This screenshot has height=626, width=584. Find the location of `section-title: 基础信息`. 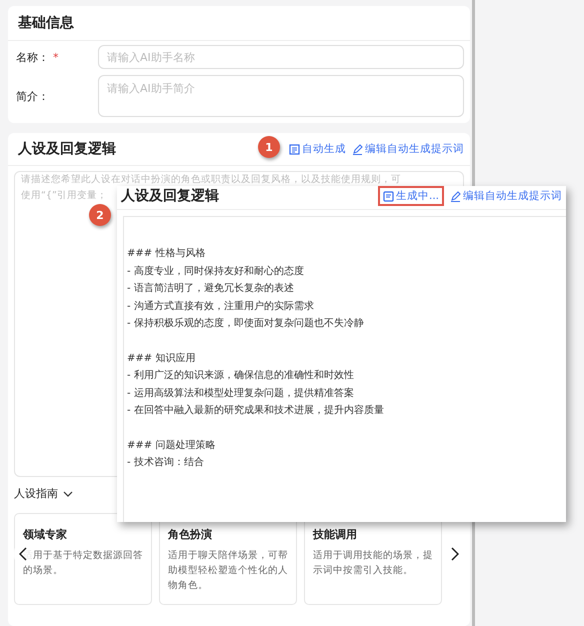

section-title: 基础信息 is located at coordinates (239, 23).